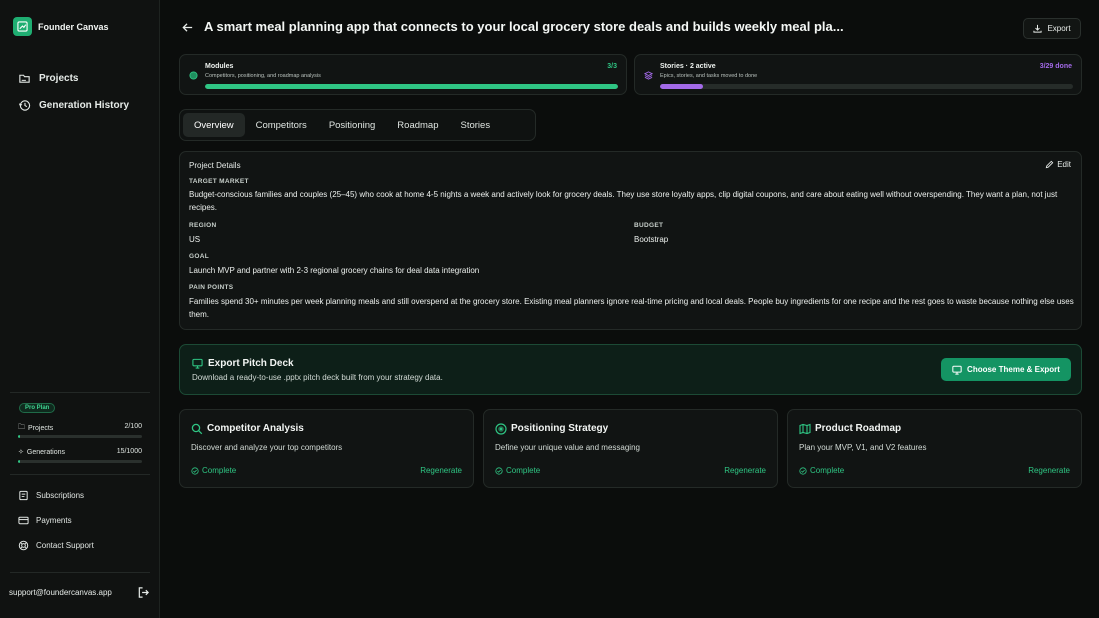  I want to click on sidebar-link-payments: Payments, so click(45, 520).